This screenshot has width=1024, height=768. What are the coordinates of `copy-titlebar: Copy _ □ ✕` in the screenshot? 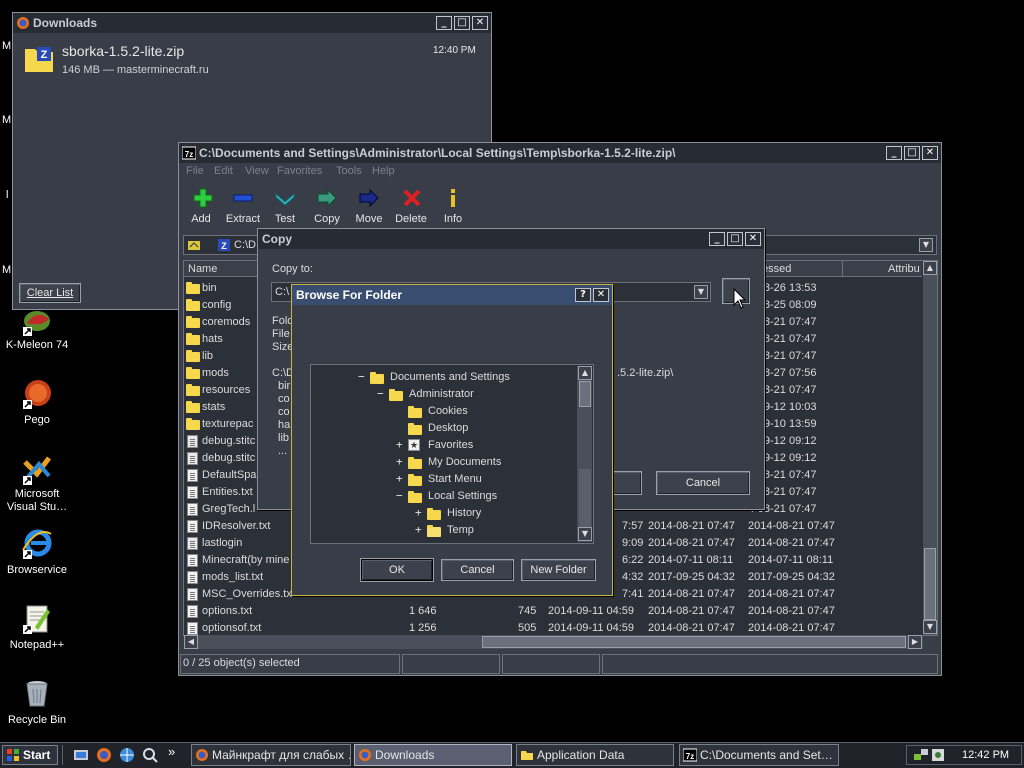 It's located at (511, 239).